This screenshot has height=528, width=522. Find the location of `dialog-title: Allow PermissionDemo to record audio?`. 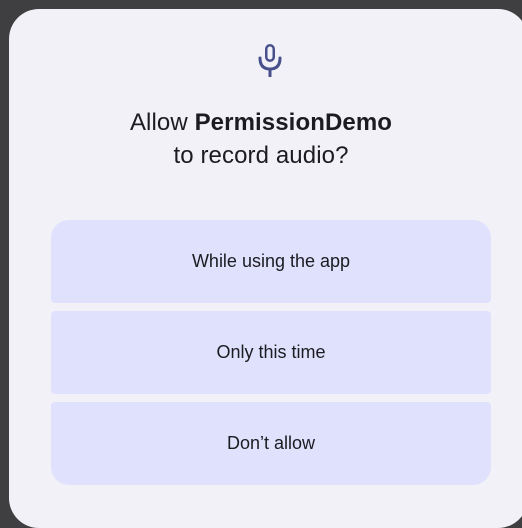

dialog-title: Allow PermissionDemo to record audio? is located at coordinates (261, 139).